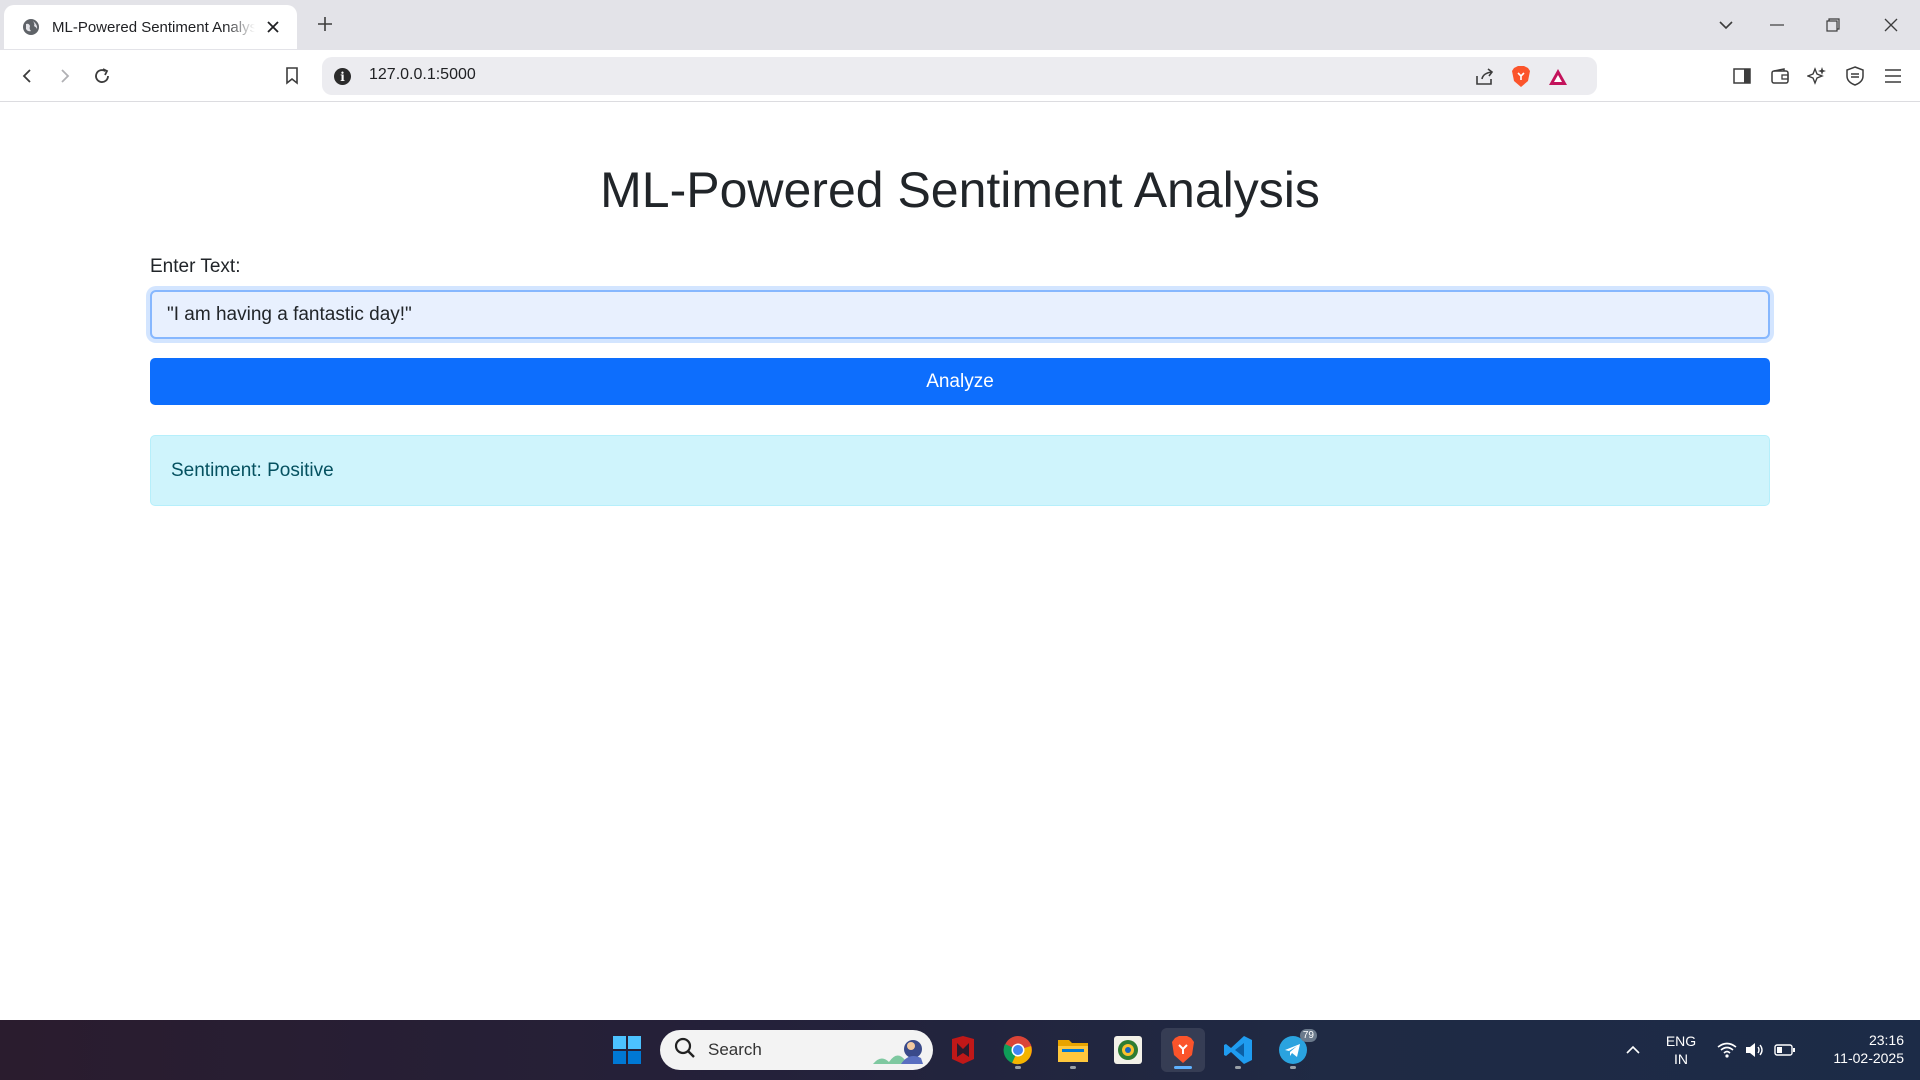 The width and height of the screenshot is (1920, 1080). Describe the element at coordinates (1073, 1067) in the screenshot. I see `explorer-running-indicator` at that location.